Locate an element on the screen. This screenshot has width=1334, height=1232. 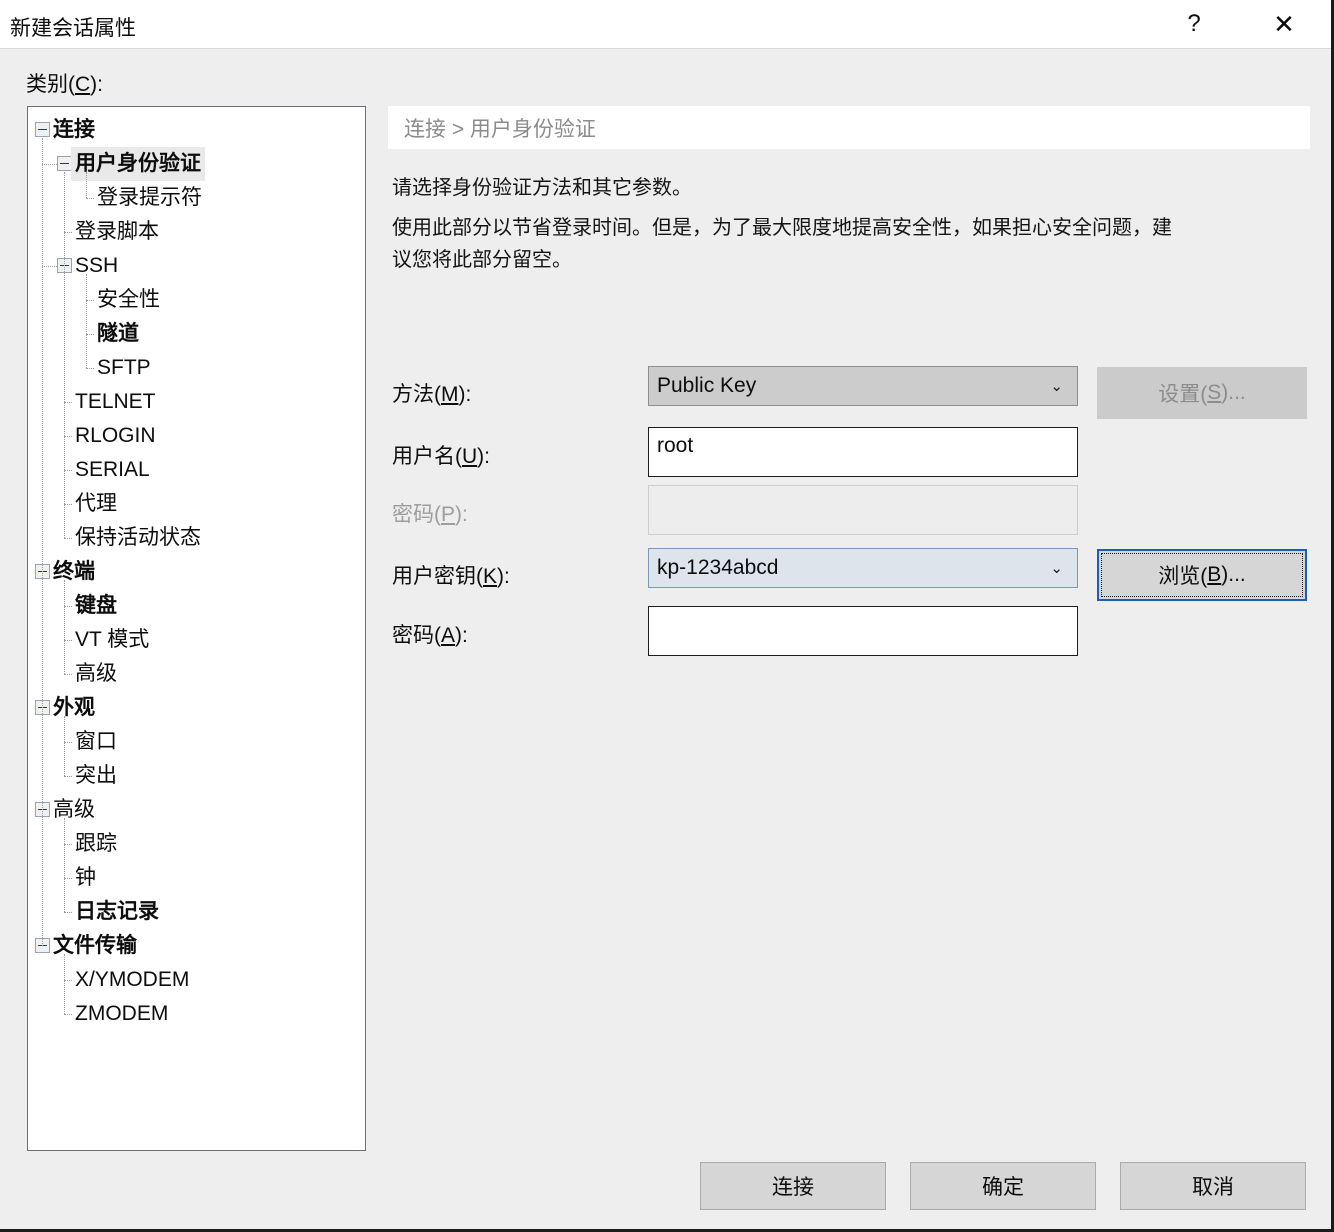
tree-item: RLOGIN is located at coordinates (196, 436).